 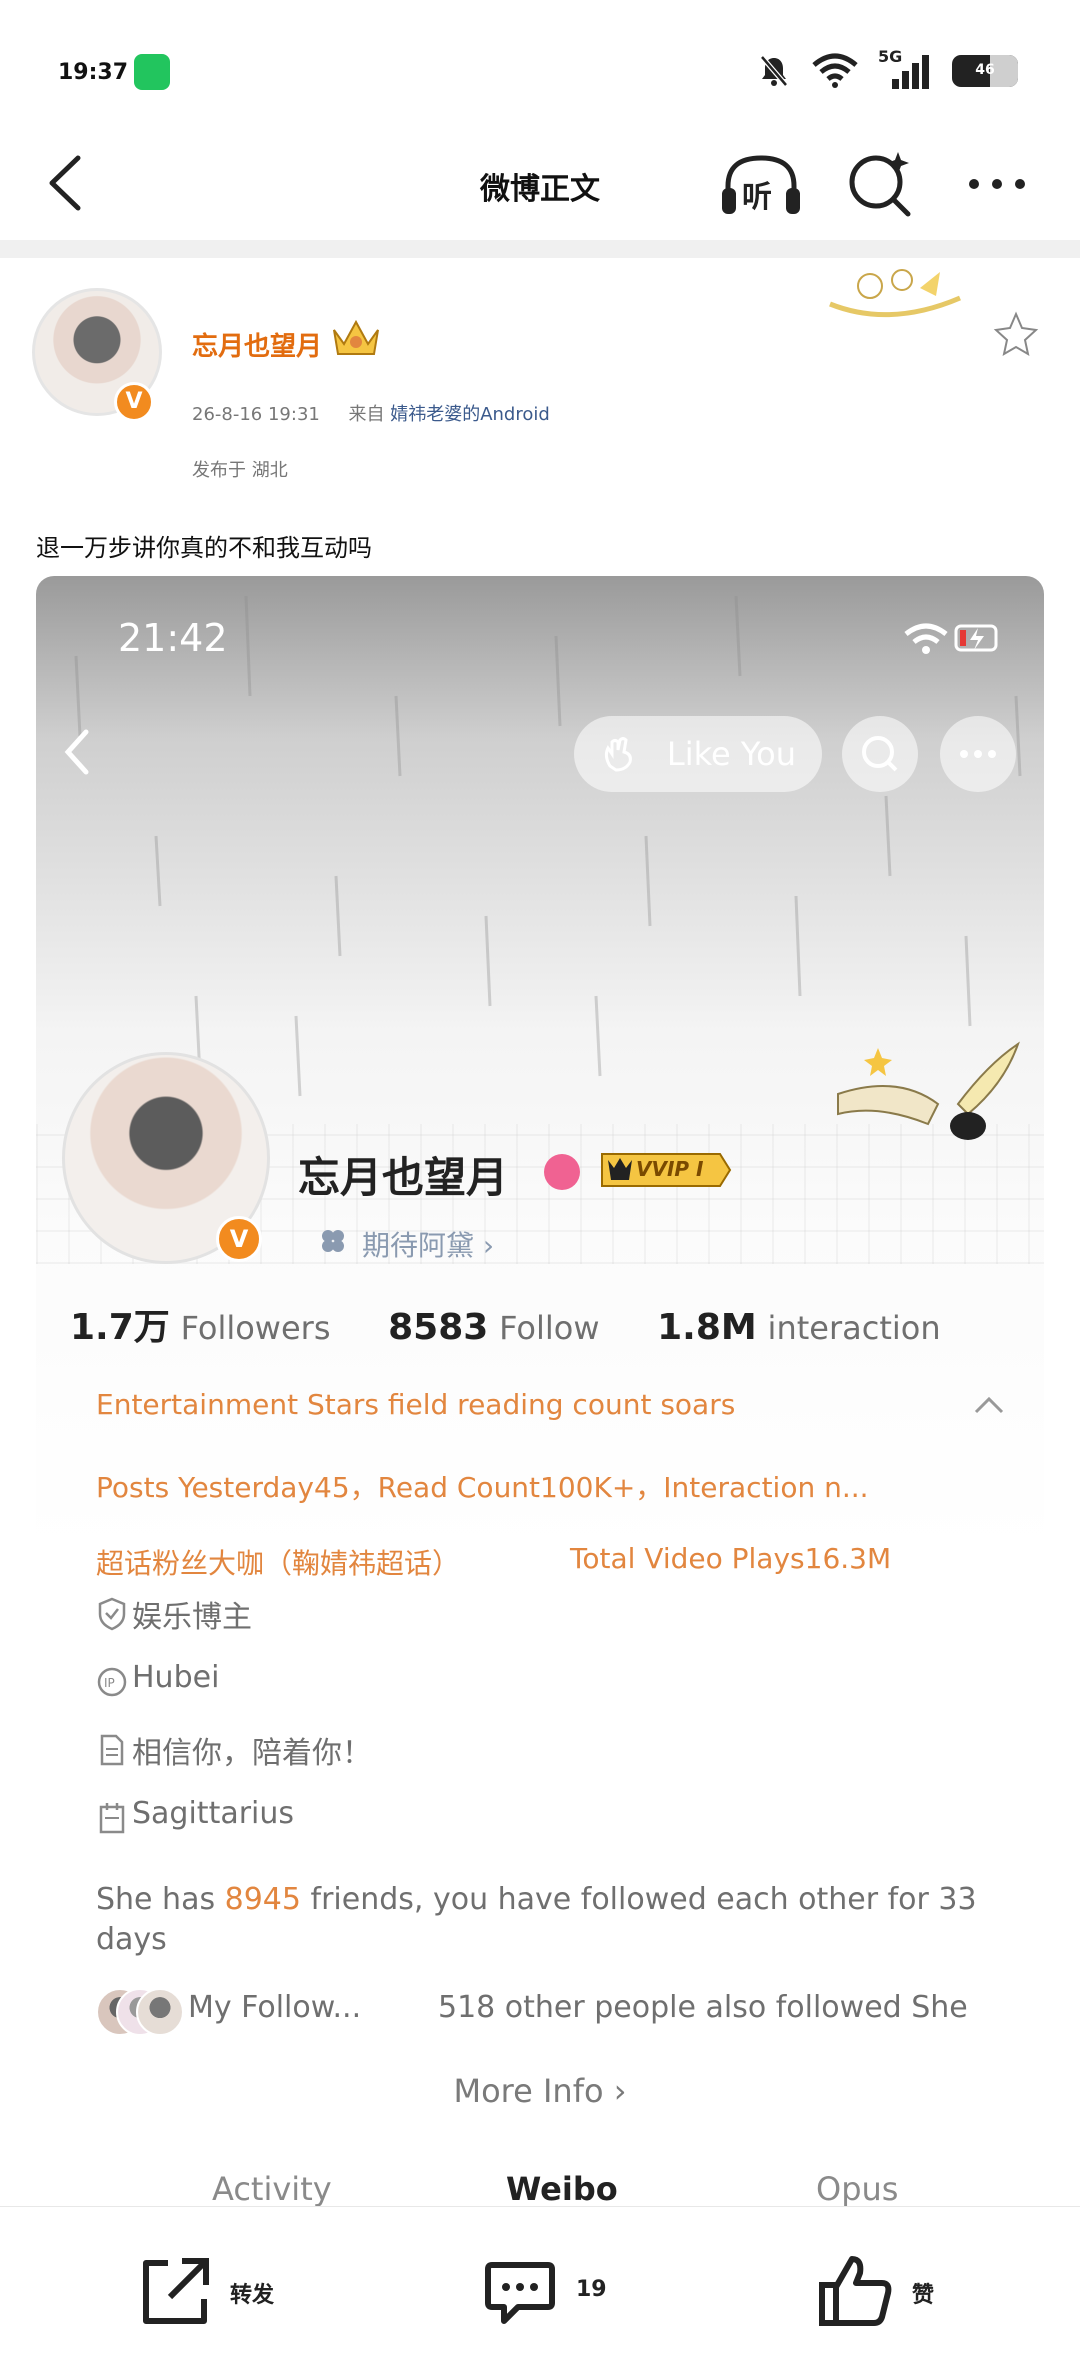 What do you see at coordinates (757, 197) in the screenshot?
I see `listen-label: 听` at bounding box center [757, 197].